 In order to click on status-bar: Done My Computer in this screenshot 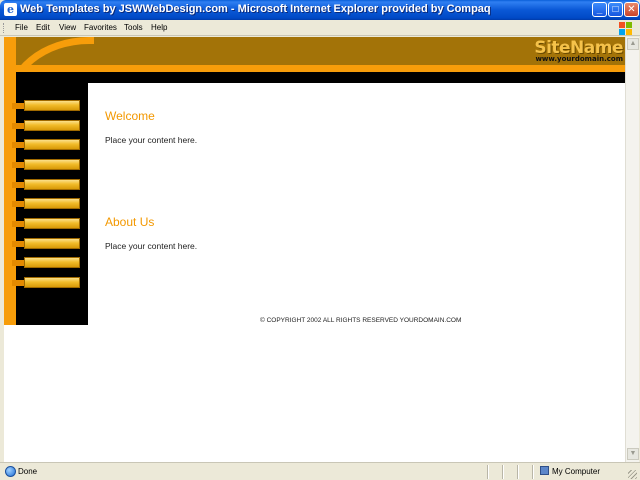, I will do `click(320, 471)`.